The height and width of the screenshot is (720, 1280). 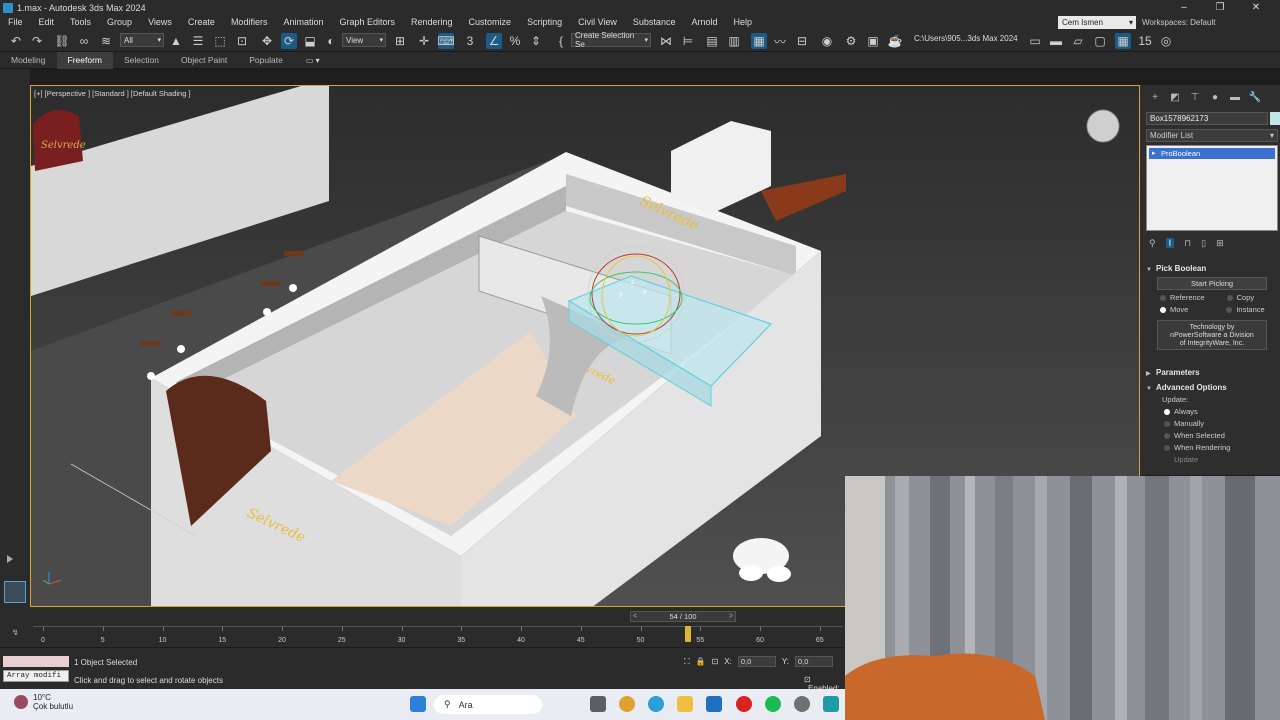 I want to click on user-account-dropdown: Cem Ismen ▾, so click(x=1097, y=22).